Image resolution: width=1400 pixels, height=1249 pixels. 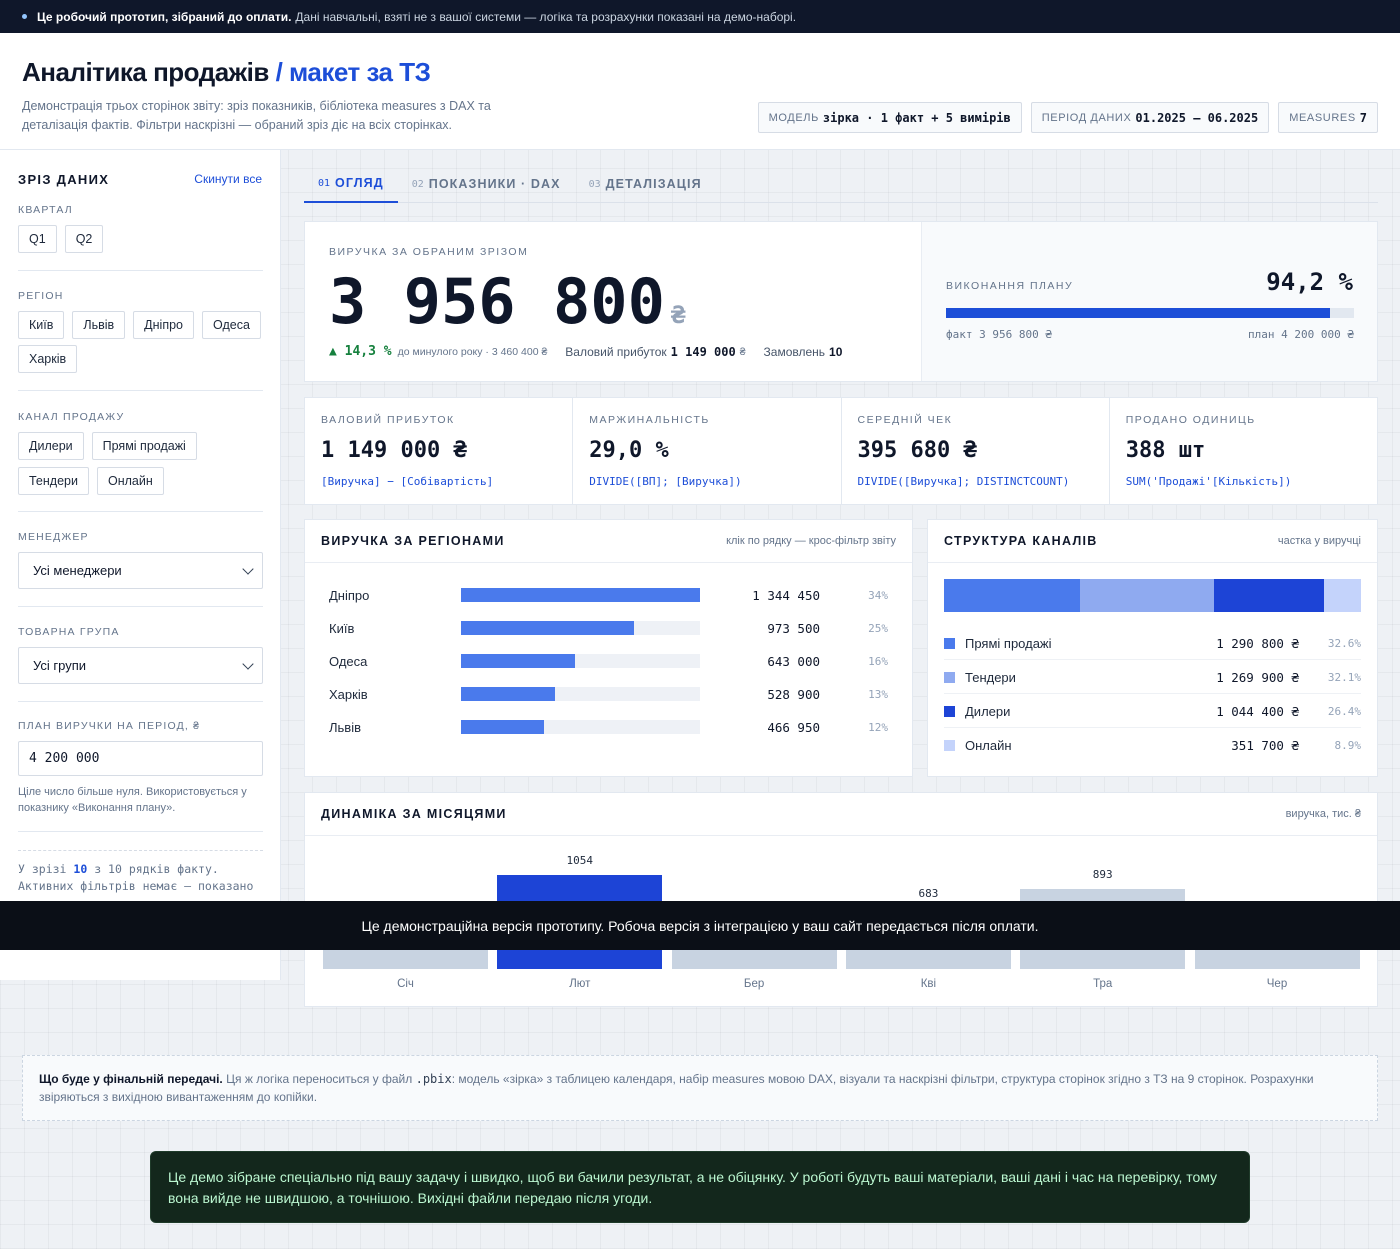 What do you see at coordinates (248, 568) in the screenshot?
I see `chevron-down-icon` at bounding box center [248, 568].